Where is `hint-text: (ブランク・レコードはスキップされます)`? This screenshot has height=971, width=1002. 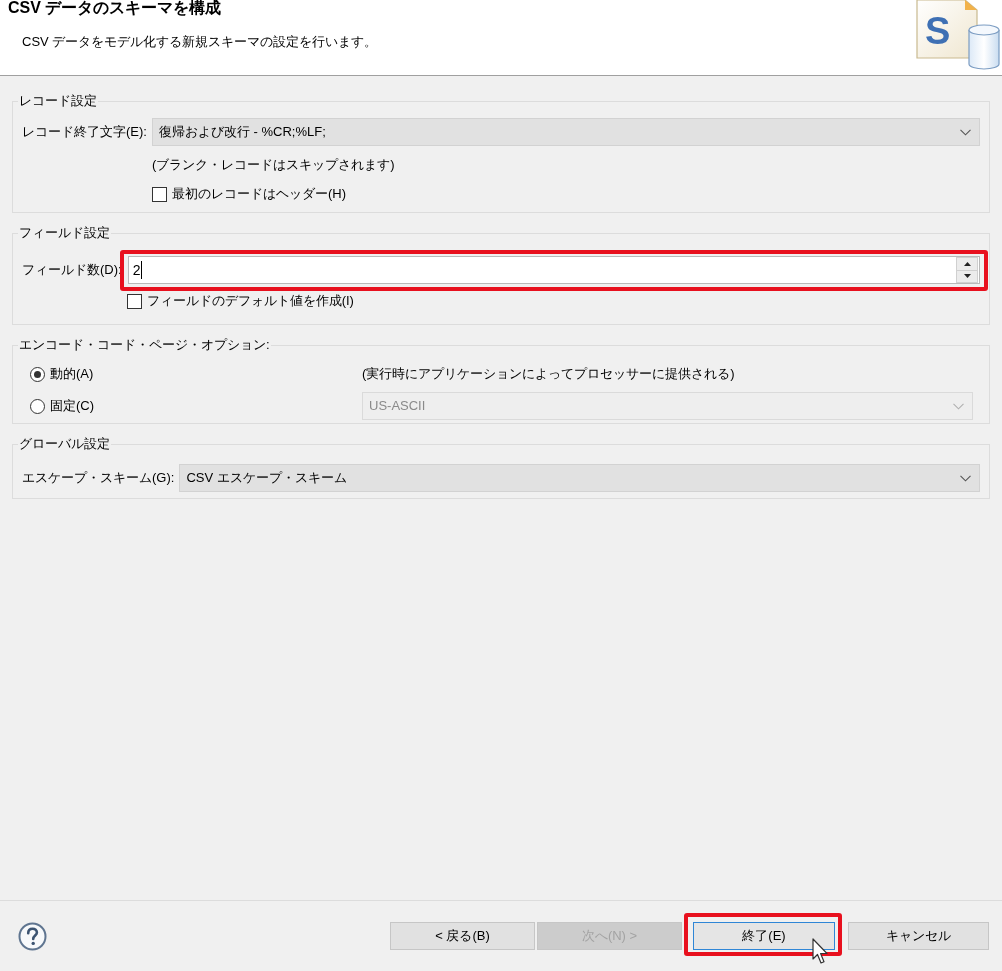
hint-text: (ブランク・レコードはスキップされます) is located at coordinates (273, 165).